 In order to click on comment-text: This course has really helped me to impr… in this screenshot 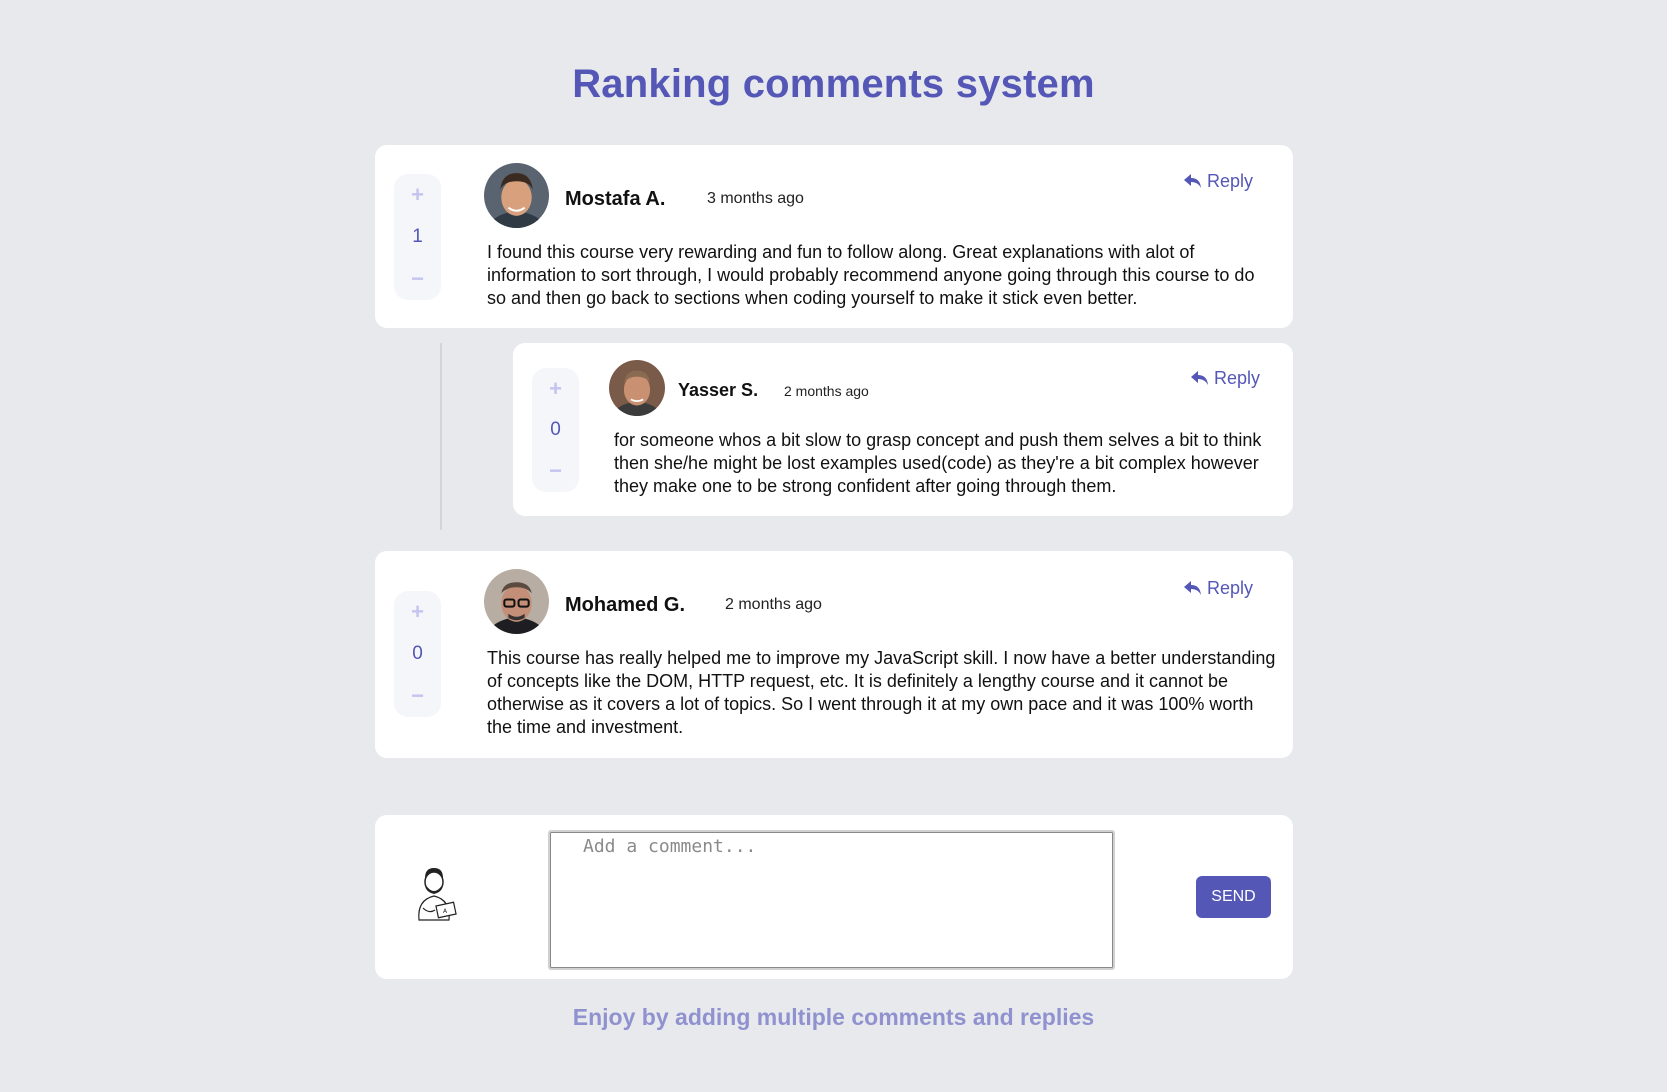, I will do `click(881, 692)`.